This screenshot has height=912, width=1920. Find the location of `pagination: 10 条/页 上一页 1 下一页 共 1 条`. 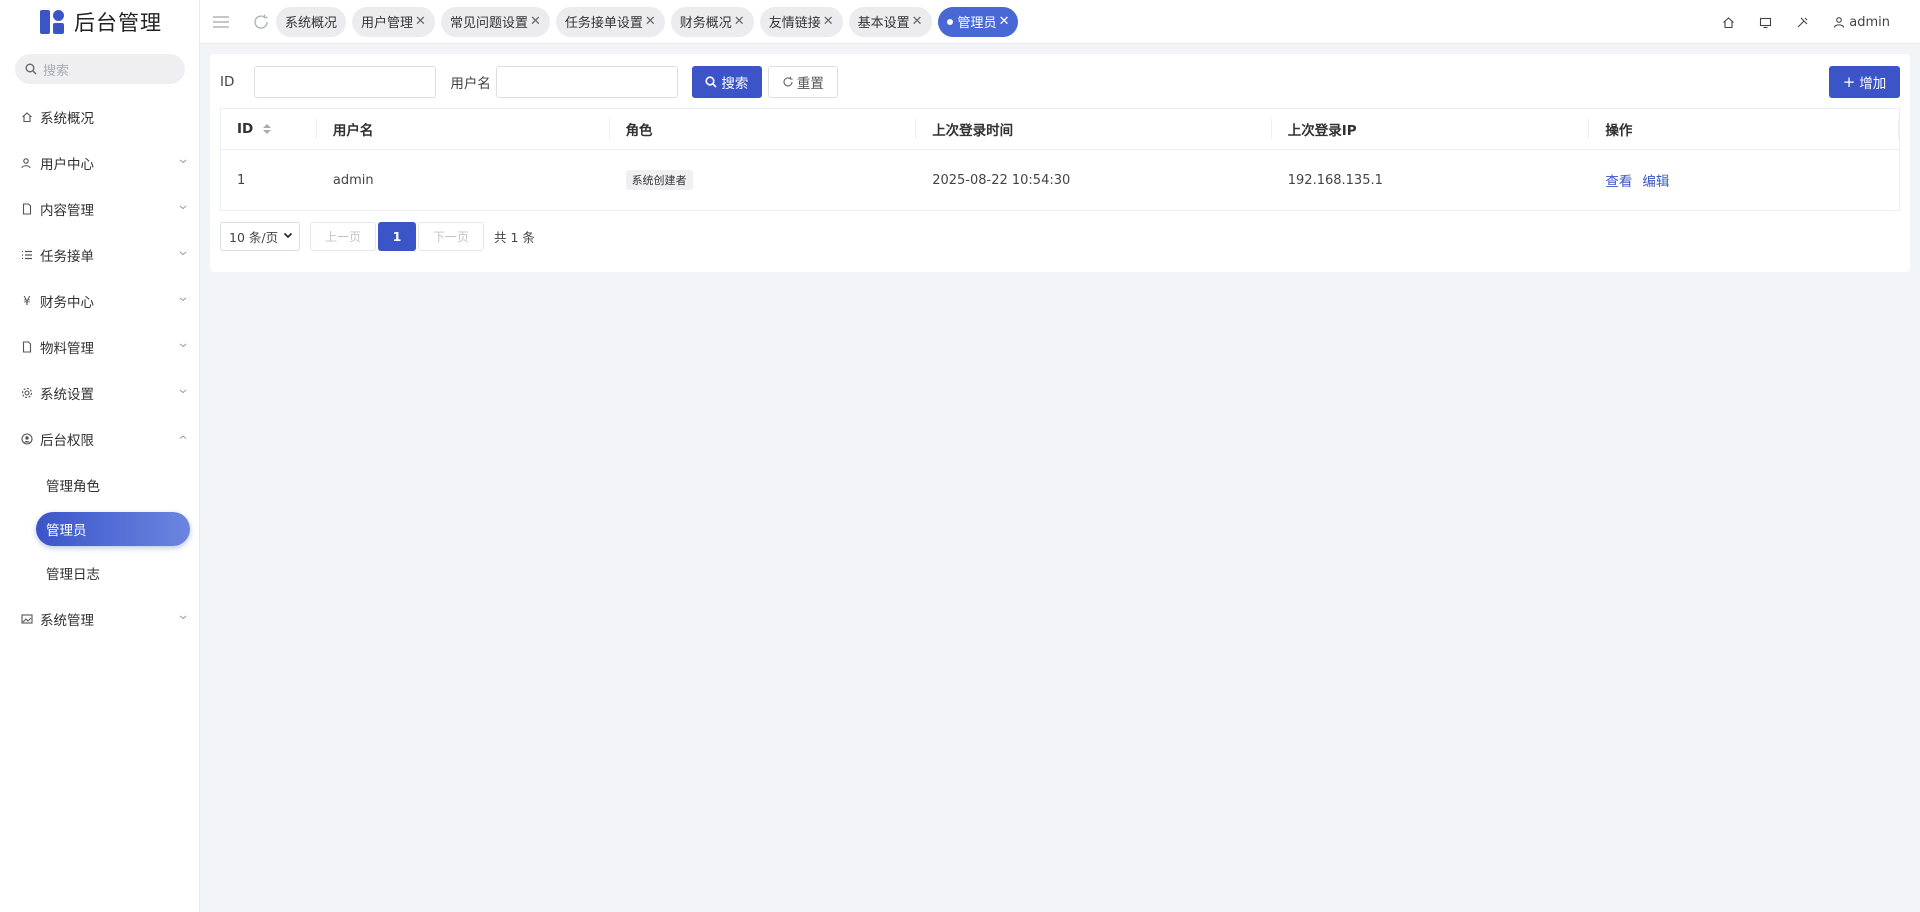

pagination: 10 条/页 上一页 1 下一页 共 1 条 is located at coordinates (377, 236).